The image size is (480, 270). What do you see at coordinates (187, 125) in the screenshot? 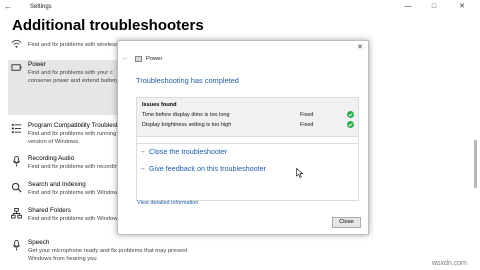
I see `issue-text: Display brightness setting is too high` at bounding box center [187, 125].